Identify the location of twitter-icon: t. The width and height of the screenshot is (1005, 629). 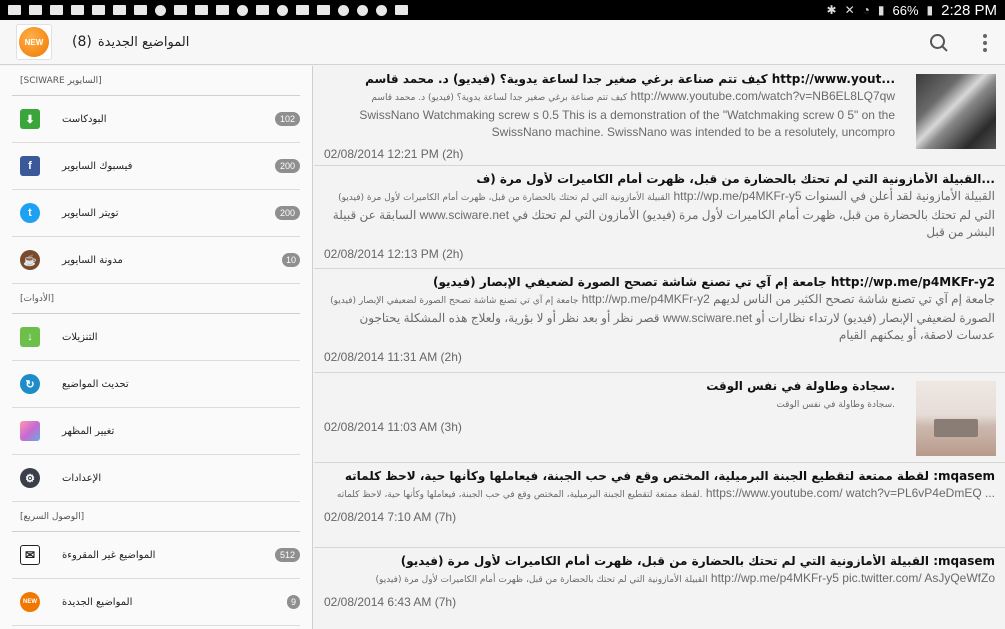
(30, 213).